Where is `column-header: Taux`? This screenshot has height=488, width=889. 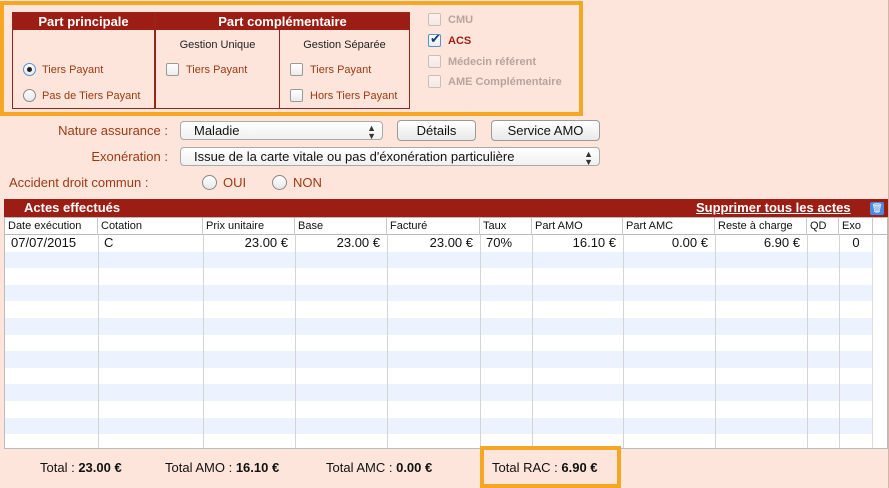
column-header: Taux is located at coordinates (506, 226).